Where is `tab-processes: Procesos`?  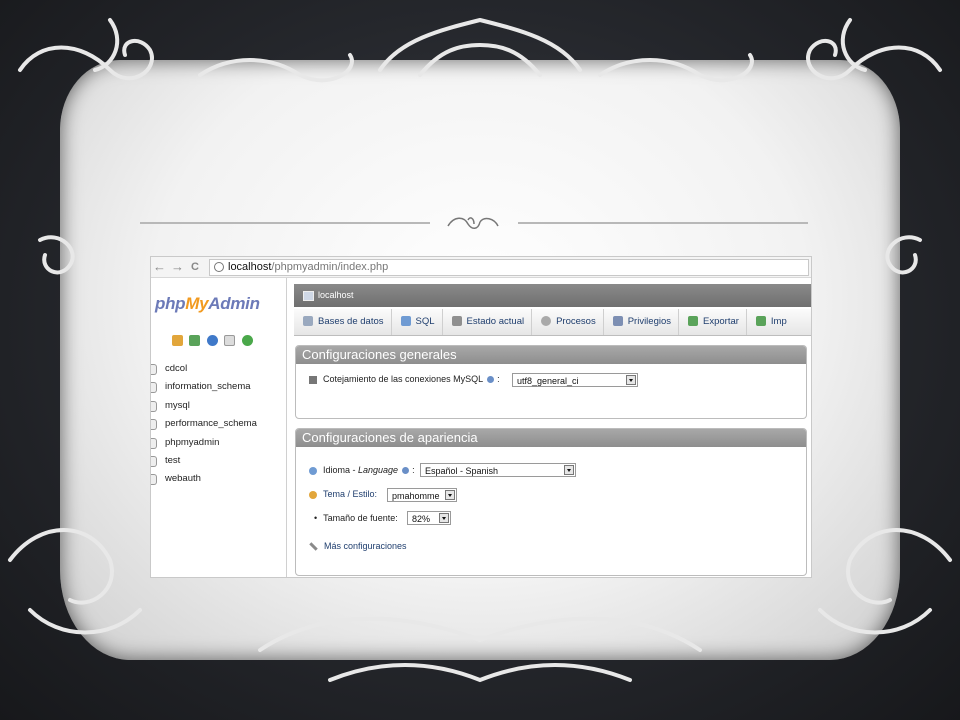
tab-processes: Procesos is located at coordinates (568, 322).